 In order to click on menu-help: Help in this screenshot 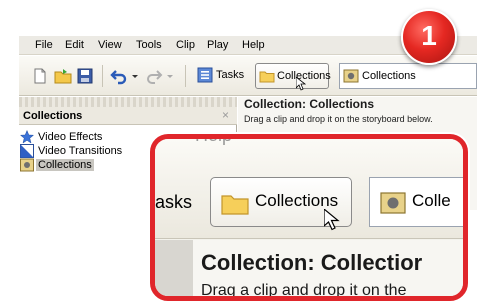, I will do `click(253, 45)`.